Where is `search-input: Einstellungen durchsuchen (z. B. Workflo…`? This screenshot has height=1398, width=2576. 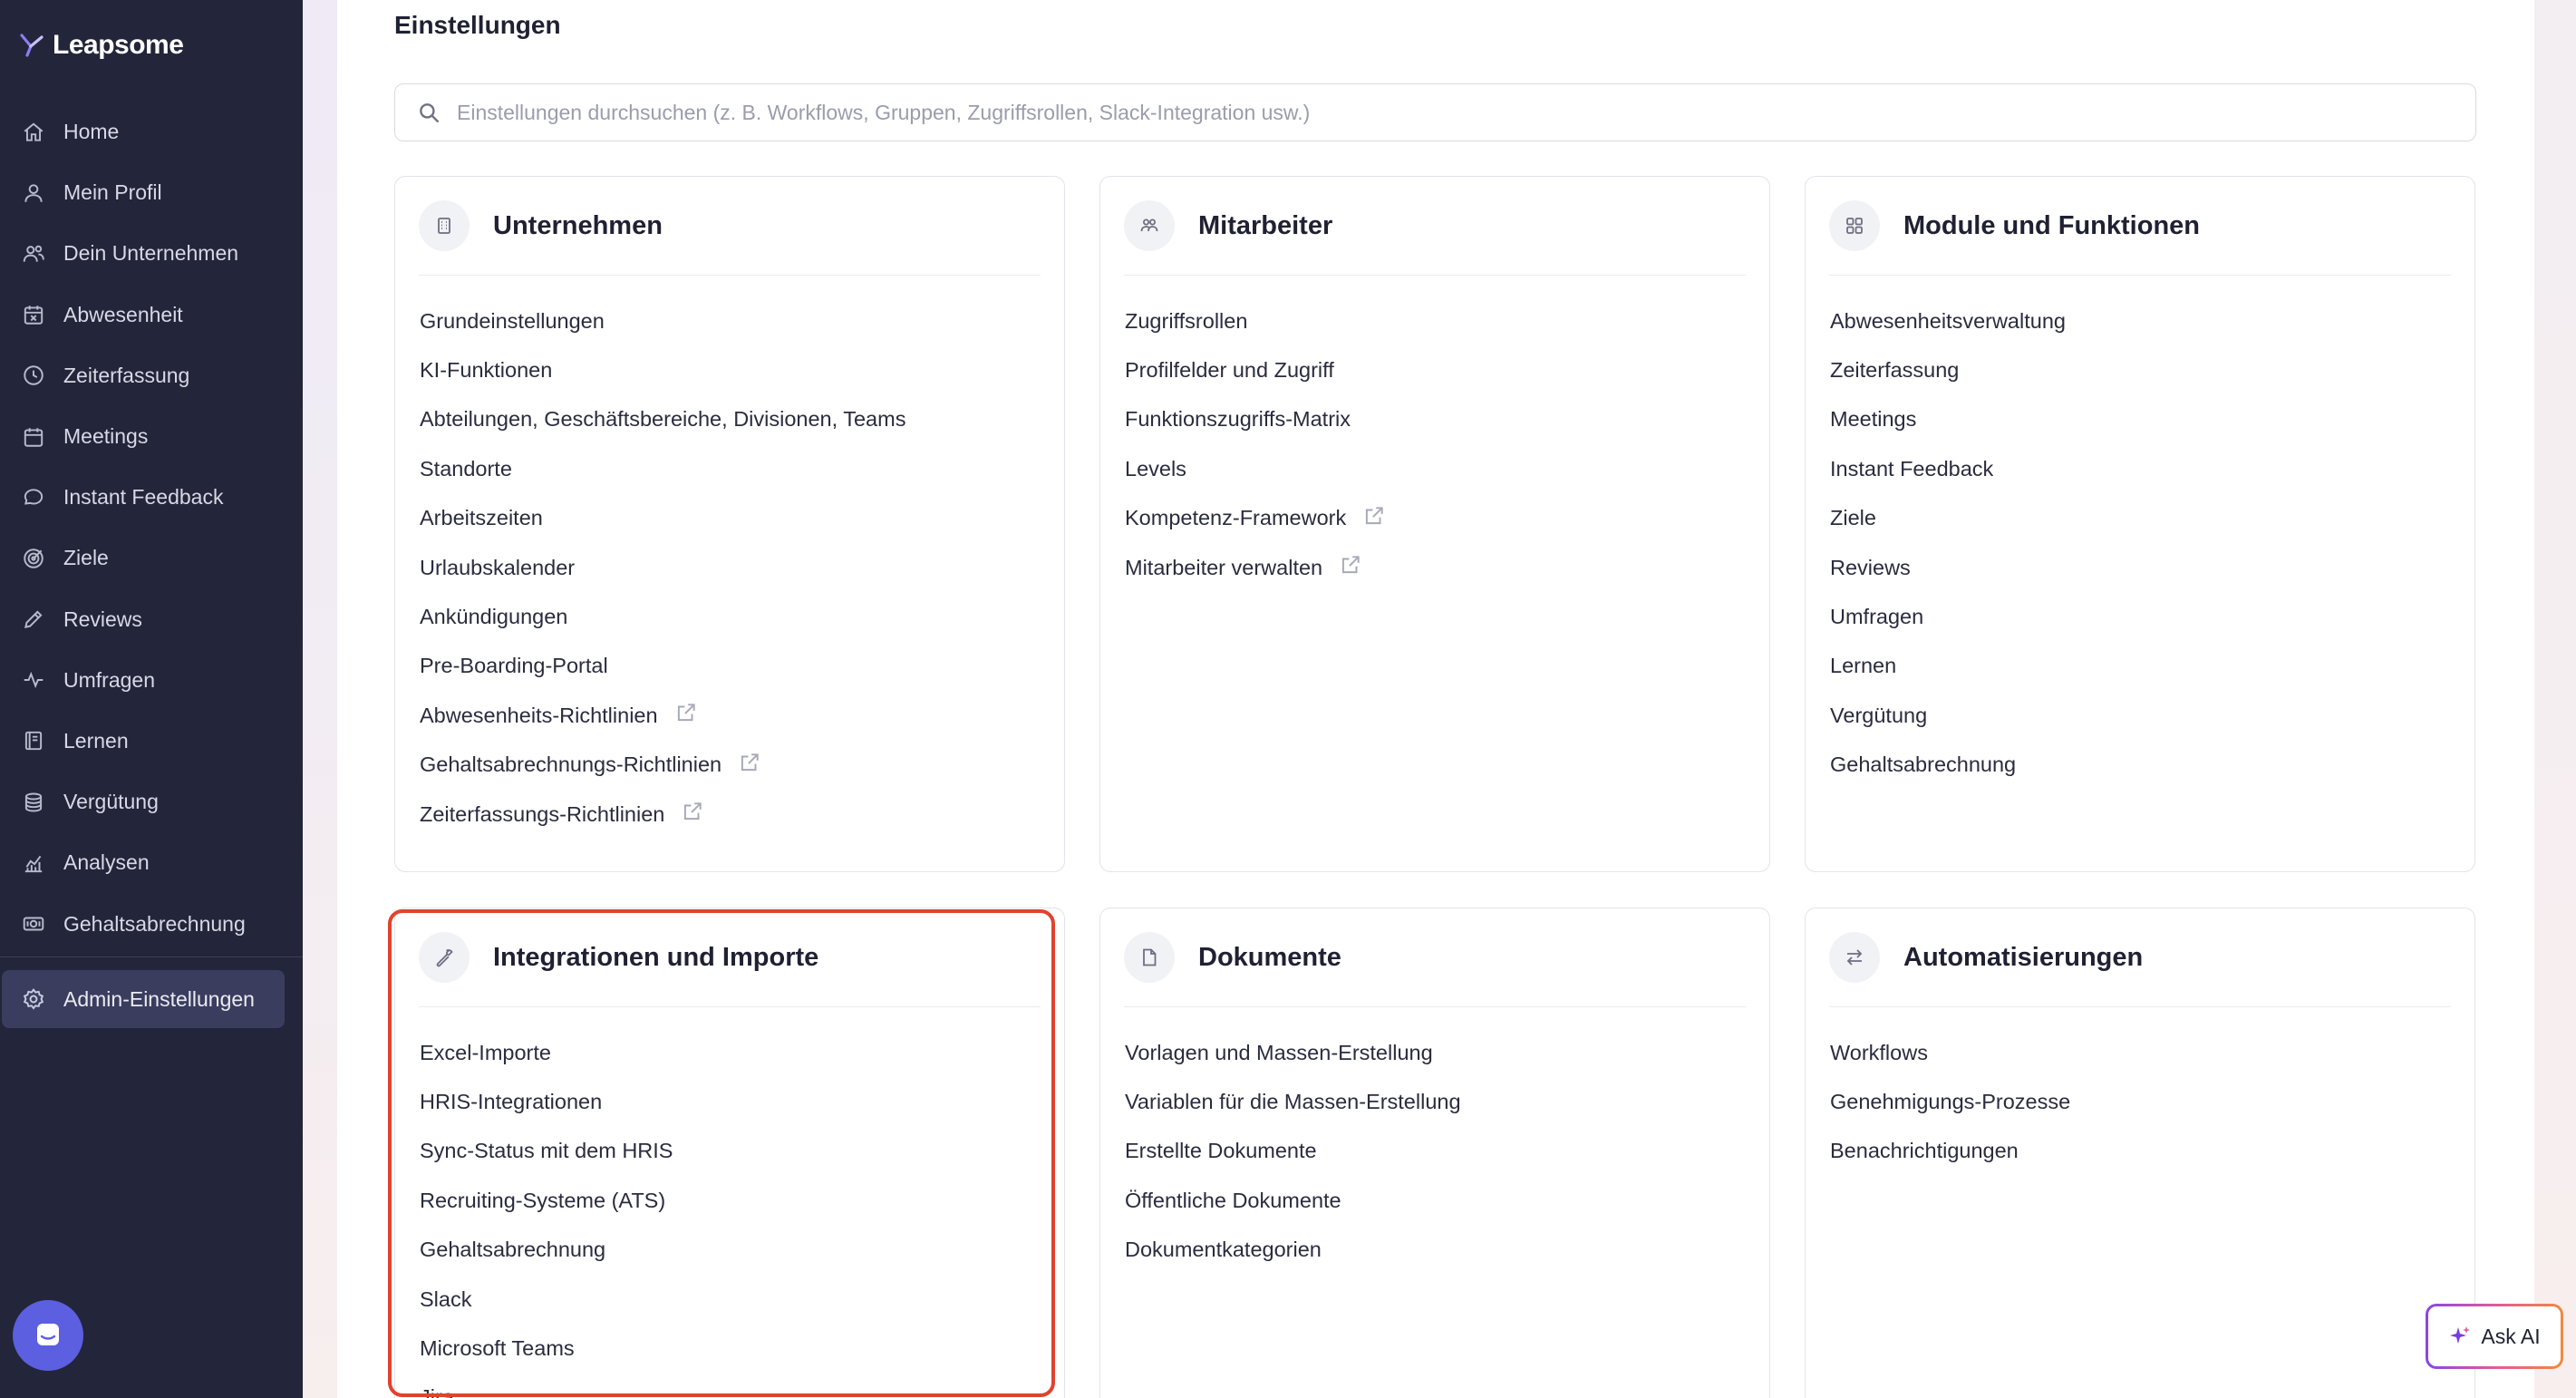 search-input: Einstellungen durchsuchen (z. B. Workflo… is located at coordinates (883, 113).